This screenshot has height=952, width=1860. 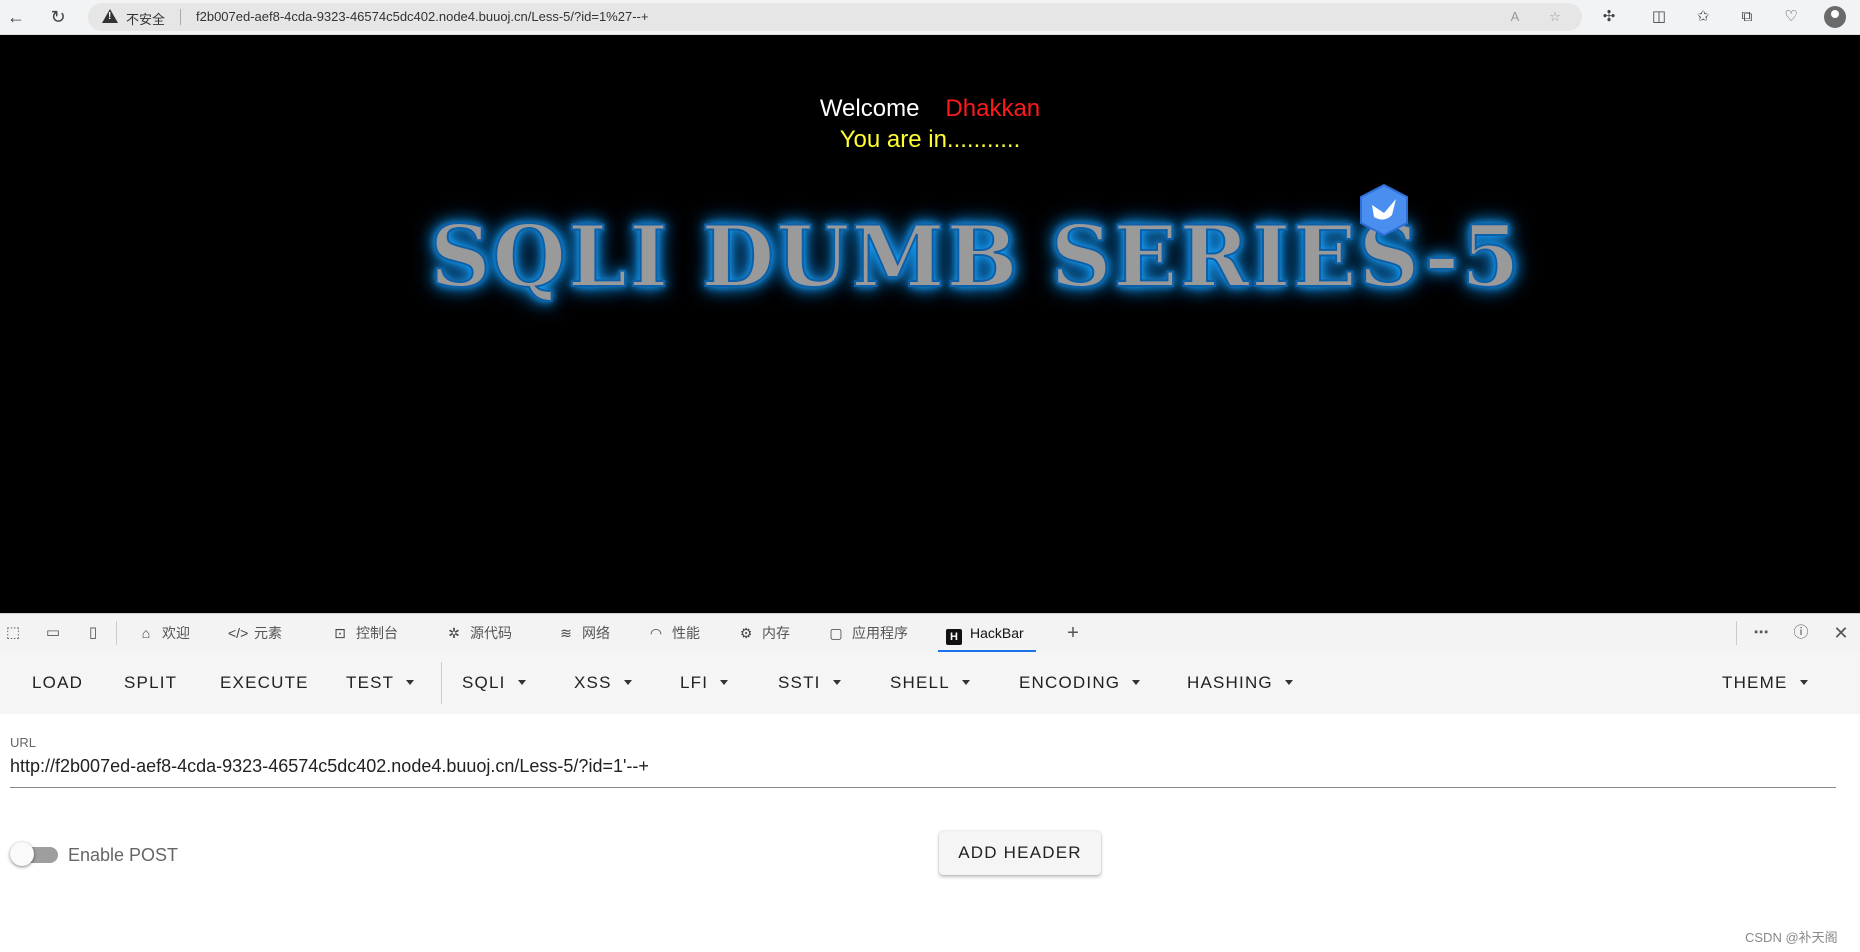 I want to click on add-header-button: ADD HEADER, so click(x=1020, y=853).